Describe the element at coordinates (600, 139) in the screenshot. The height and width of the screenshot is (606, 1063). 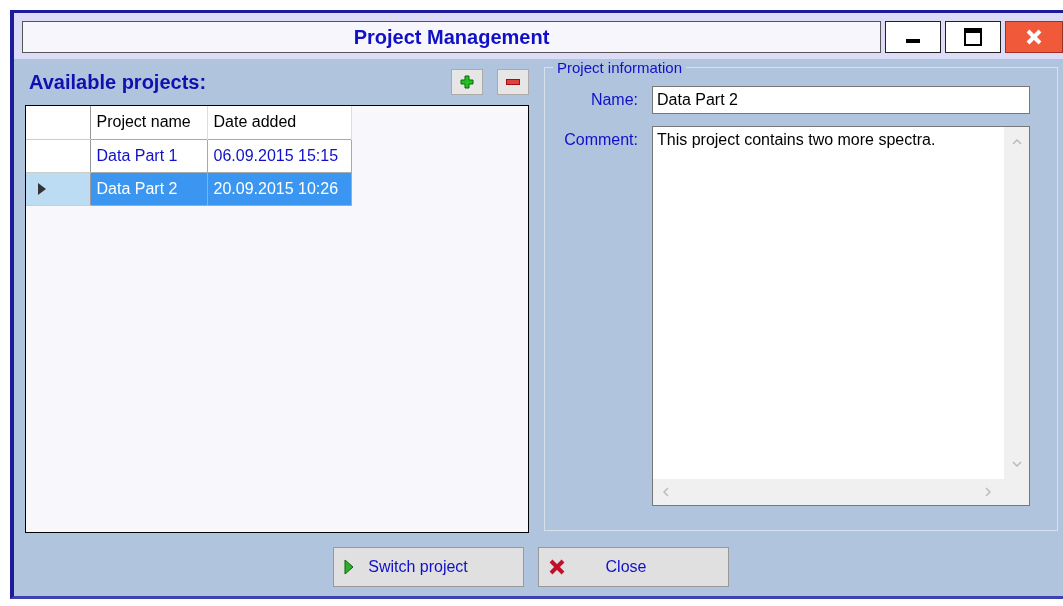
I see `field-label: Comment:` at that location.